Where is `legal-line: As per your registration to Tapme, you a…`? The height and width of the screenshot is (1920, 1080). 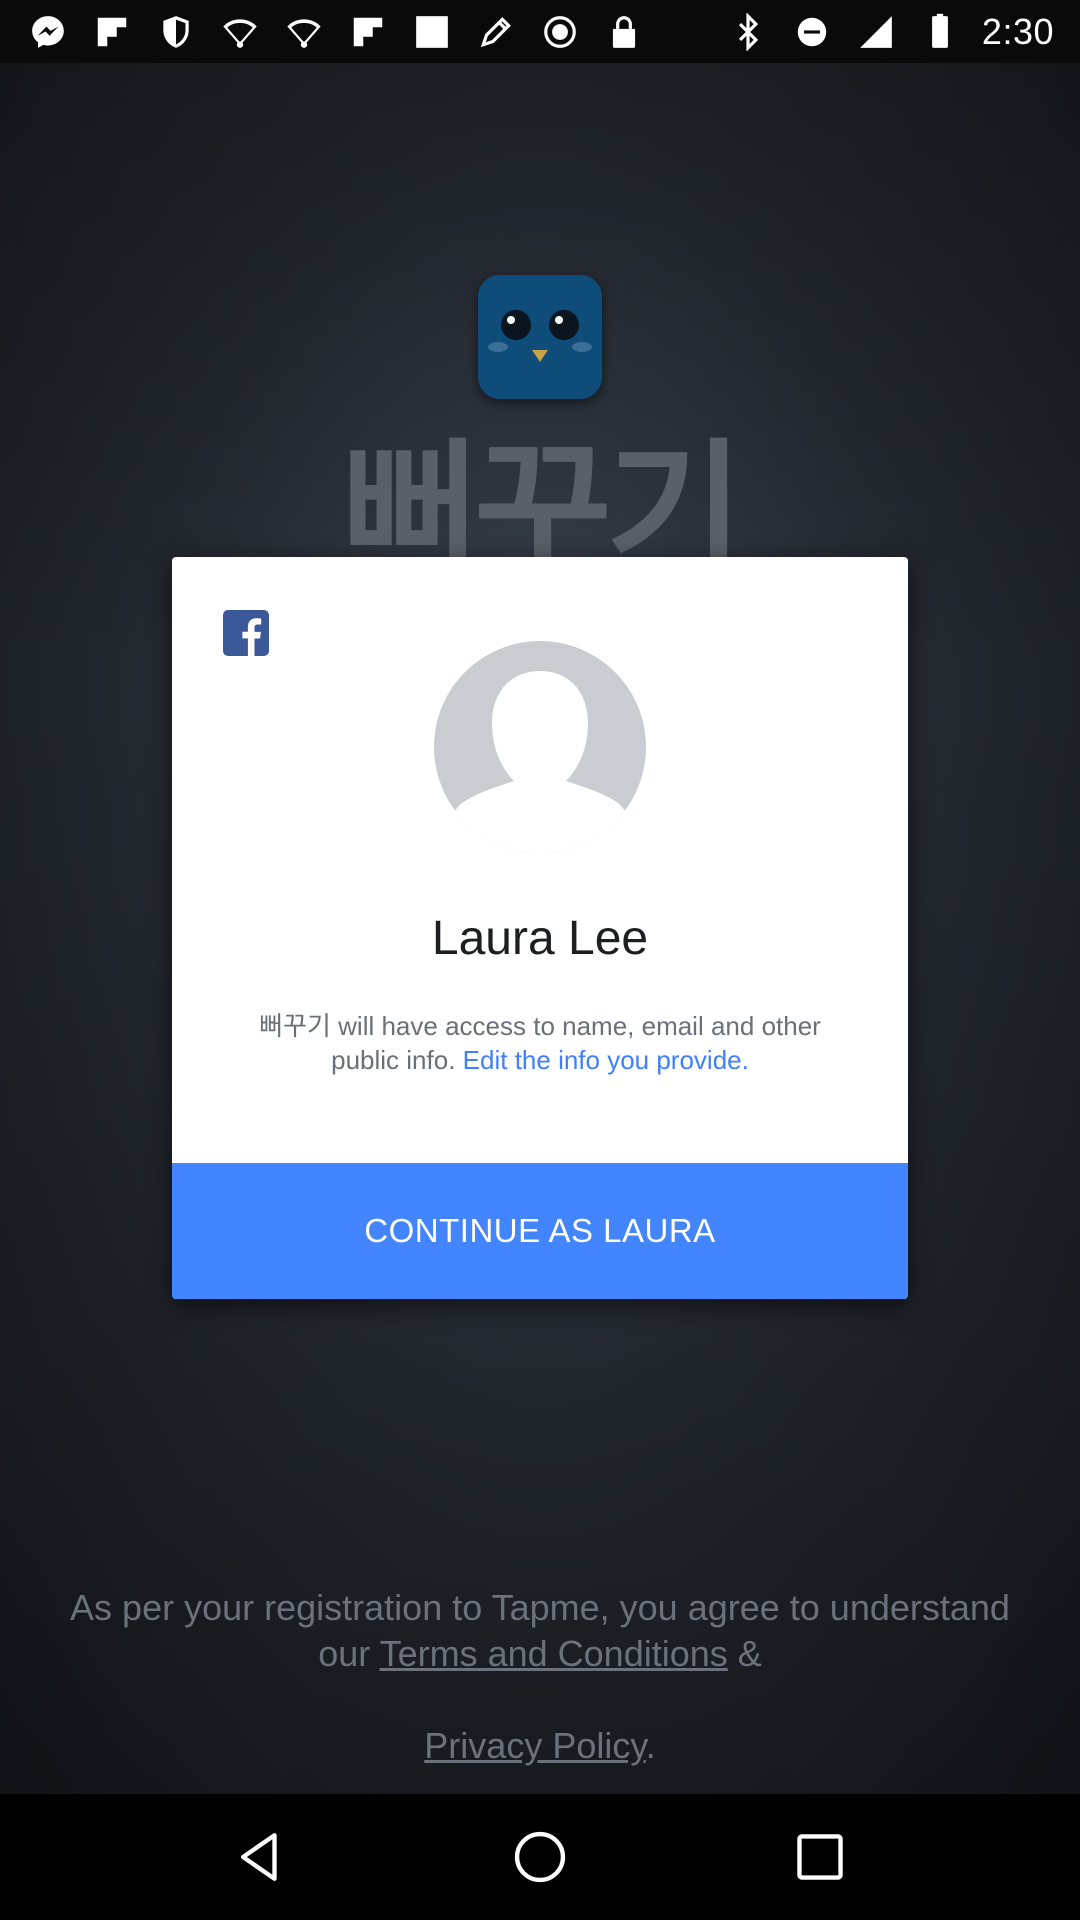 legal-line: As per your registration to Tapme, you a… is located at coordinates (540, 1607).